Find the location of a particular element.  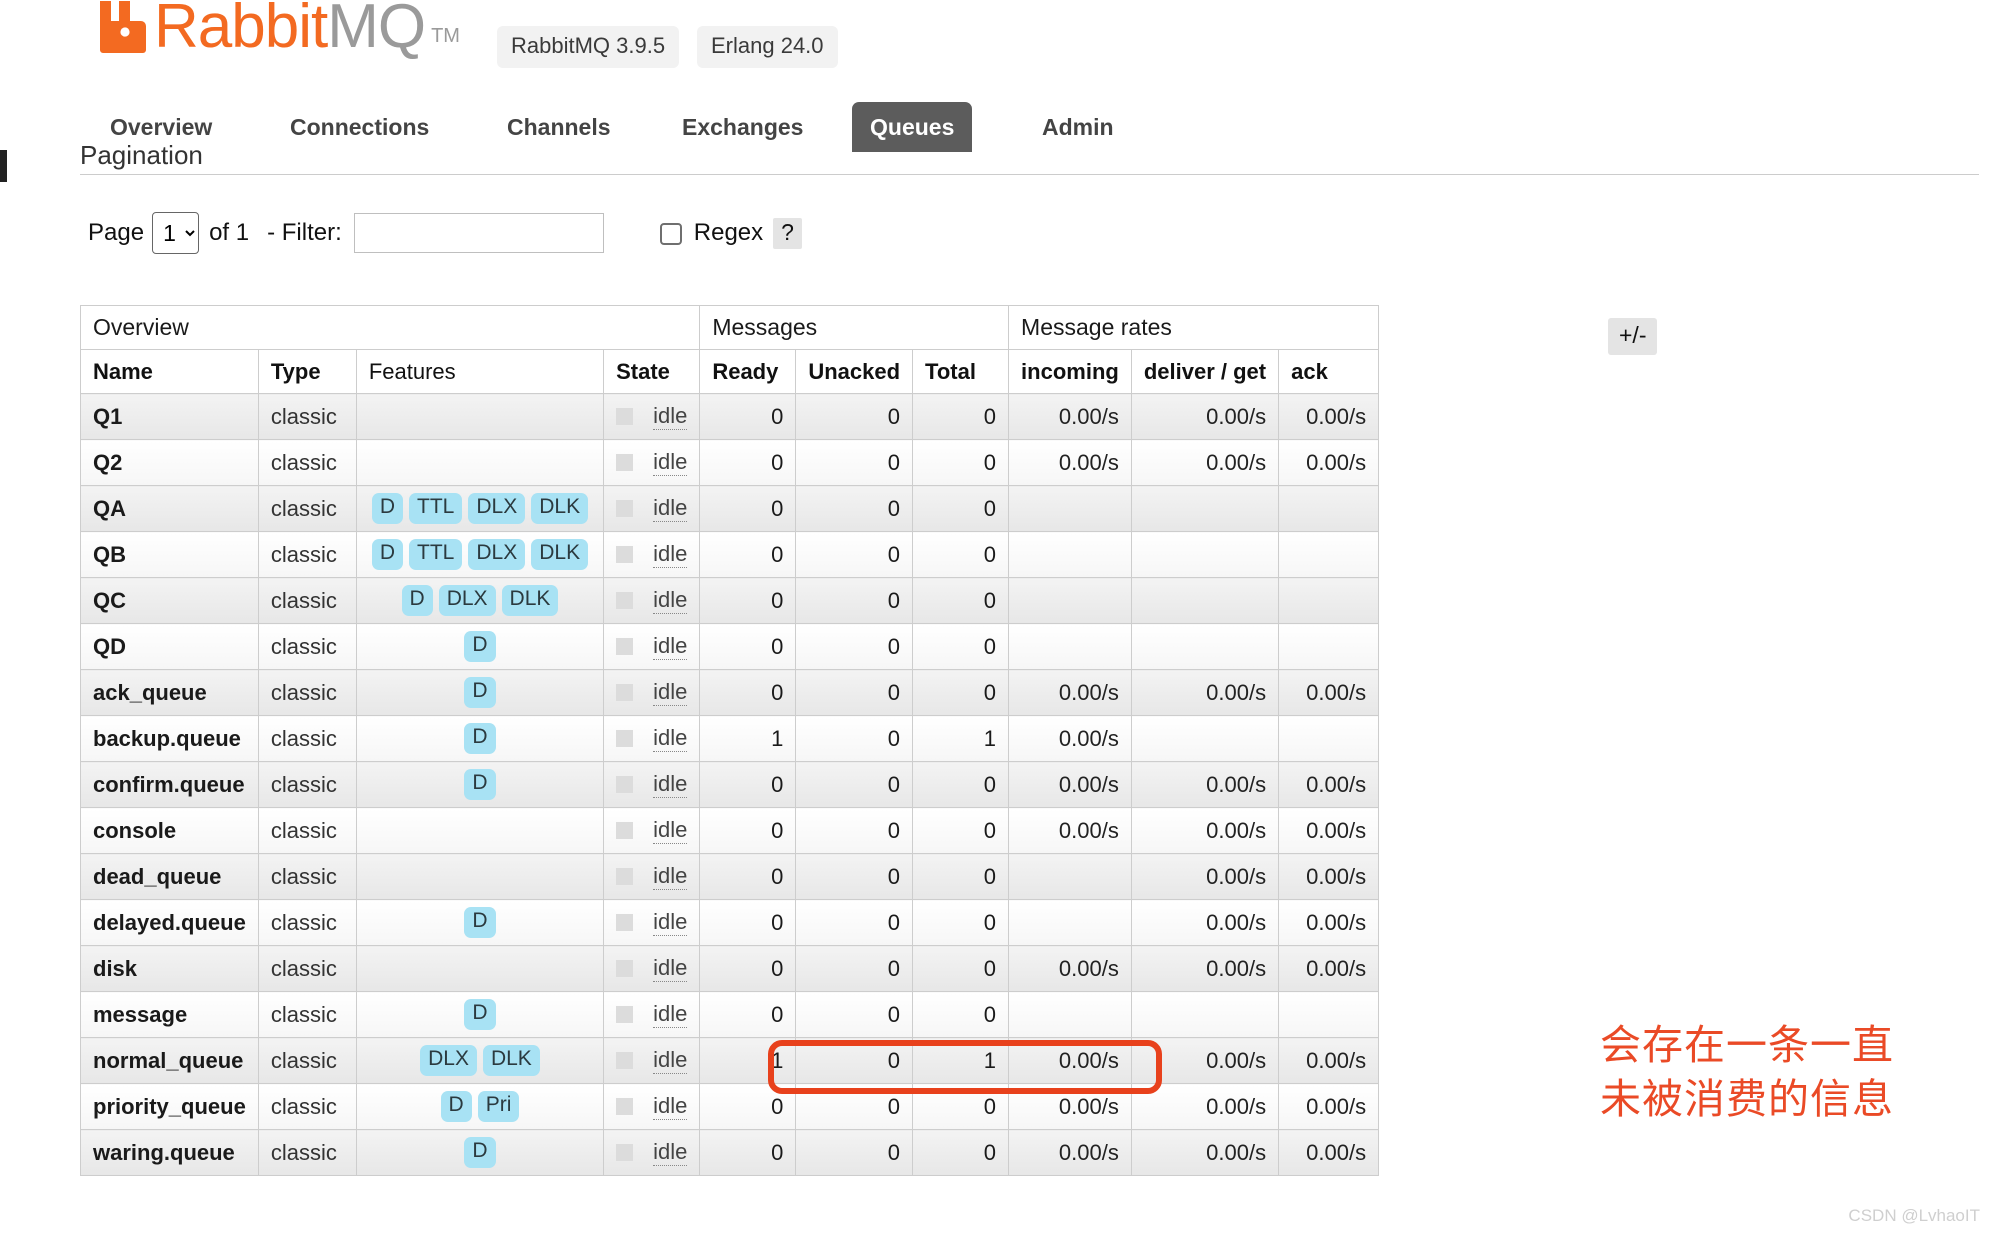

queue-name-cell: QA is located at coordinates (169, 508).